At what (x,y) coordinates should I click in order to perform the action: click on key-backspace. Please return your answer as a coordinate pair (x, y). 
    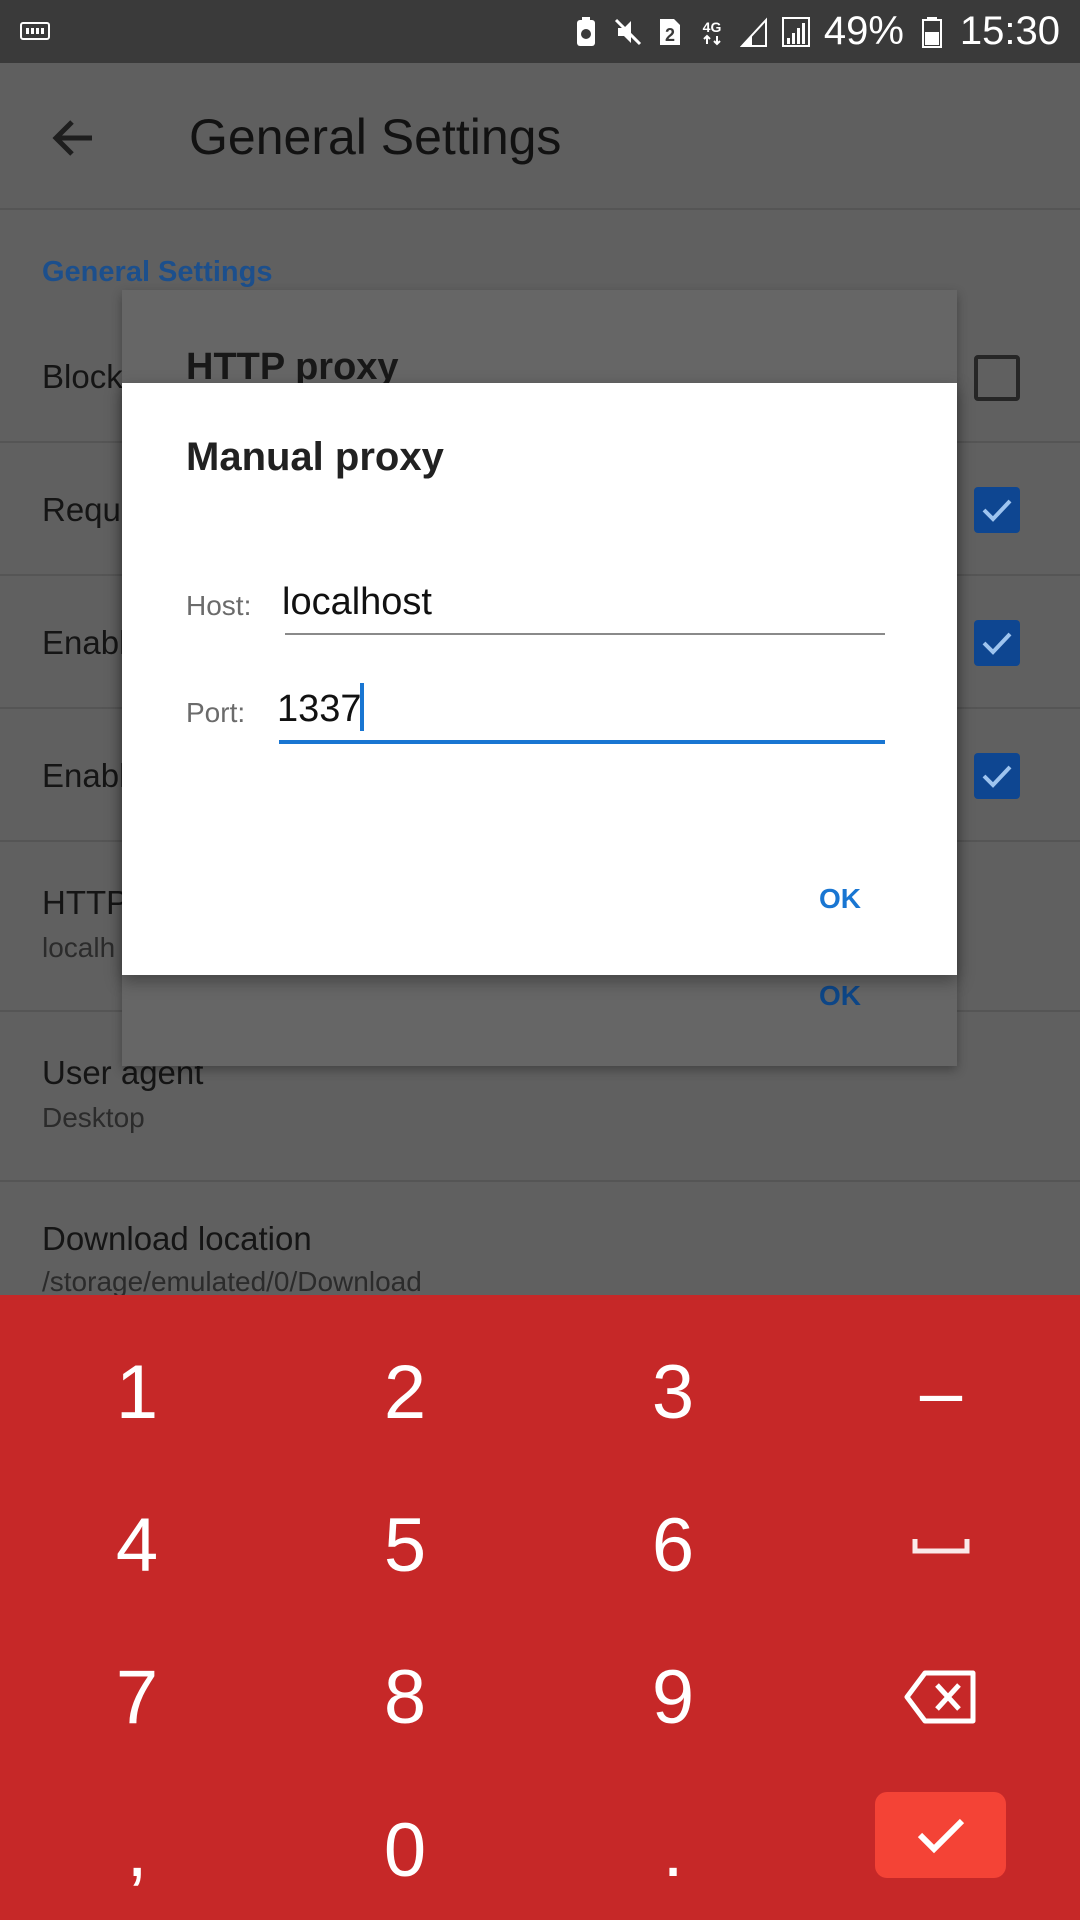
    Looking at the image, I should click on (941, 1697).